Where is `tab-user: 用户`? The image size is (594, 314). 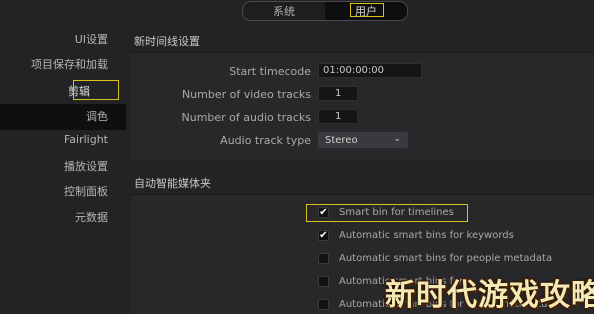
tab-user: 用户 is located at coordinates (366, 11).